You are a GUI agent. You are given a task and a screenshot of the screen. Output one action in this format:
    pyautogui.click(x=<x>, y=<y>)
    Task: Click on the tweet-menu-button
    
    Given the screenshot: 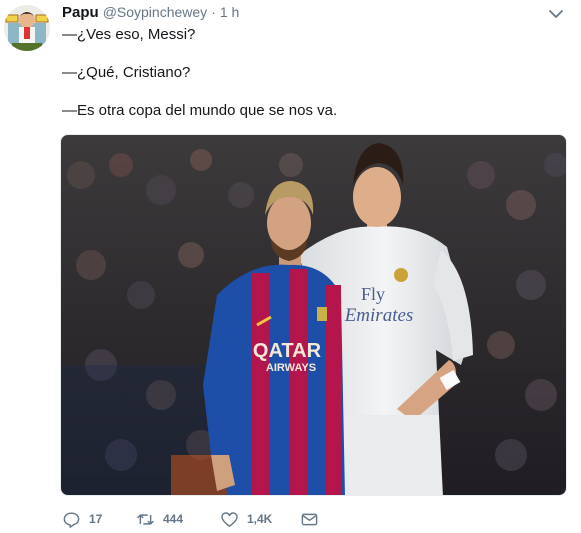 What is the action you would take?
    pyautogui.click(x=556, y=13)
    